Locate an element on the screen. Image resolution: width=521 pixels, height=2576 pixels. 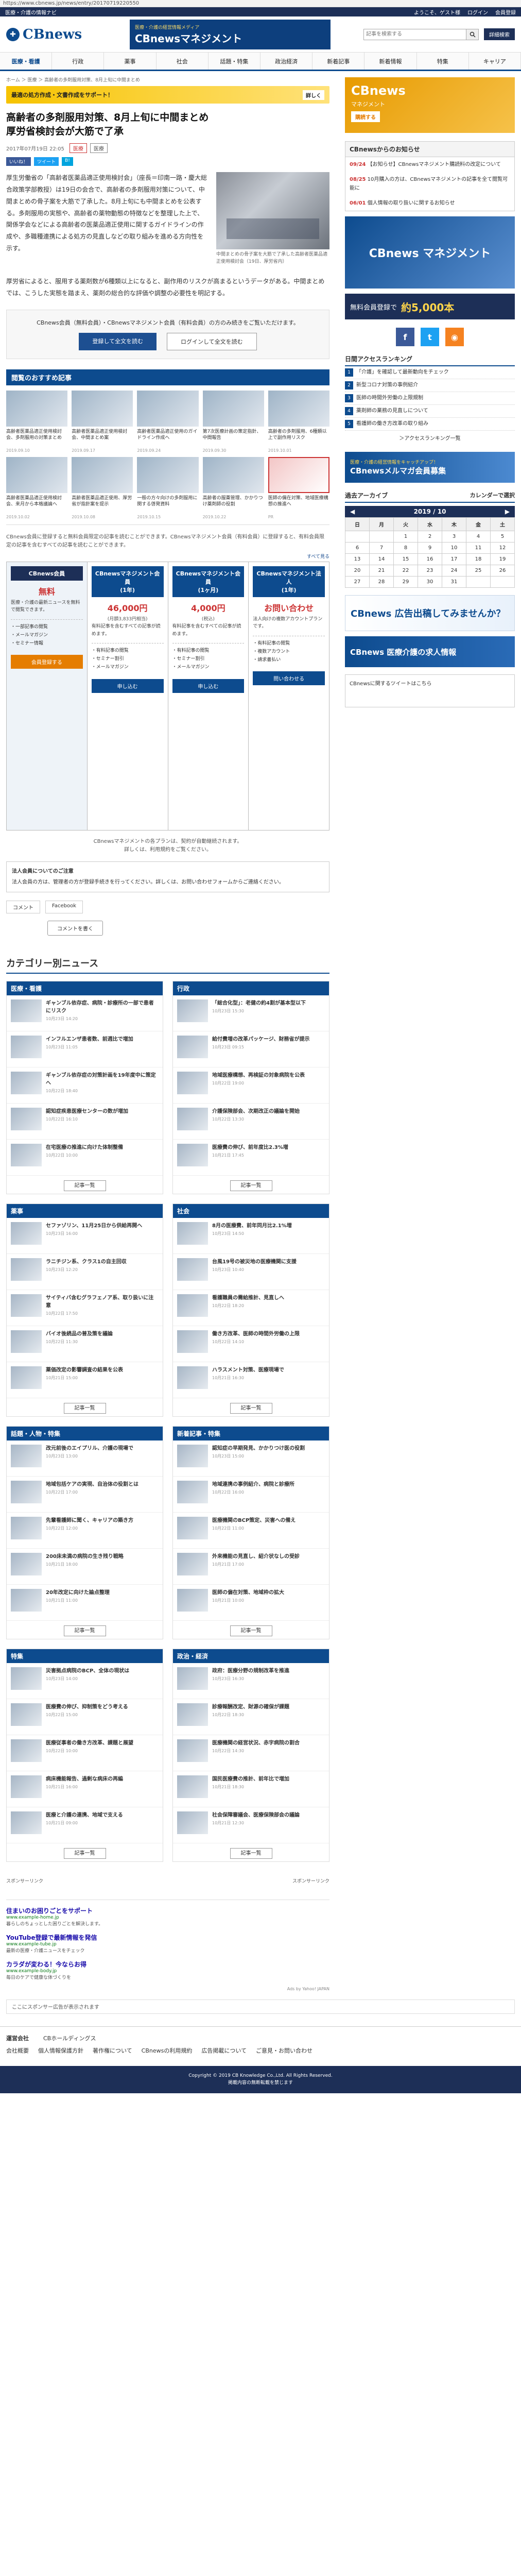
category-item: 医師の偏在対策、地域枠の拡大 10月21日 10:00 is located at coordinates (251, 1603).